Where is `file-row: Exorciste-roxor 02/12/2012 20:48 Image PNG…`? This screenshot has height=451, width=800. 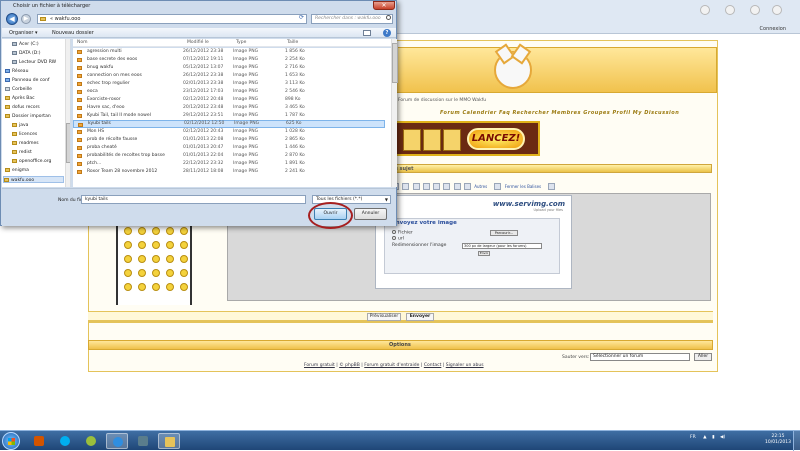 file-row: Exorciste-roxor 02/12/2012 20:48 Image PNG… is located at coordinates (229, 100).